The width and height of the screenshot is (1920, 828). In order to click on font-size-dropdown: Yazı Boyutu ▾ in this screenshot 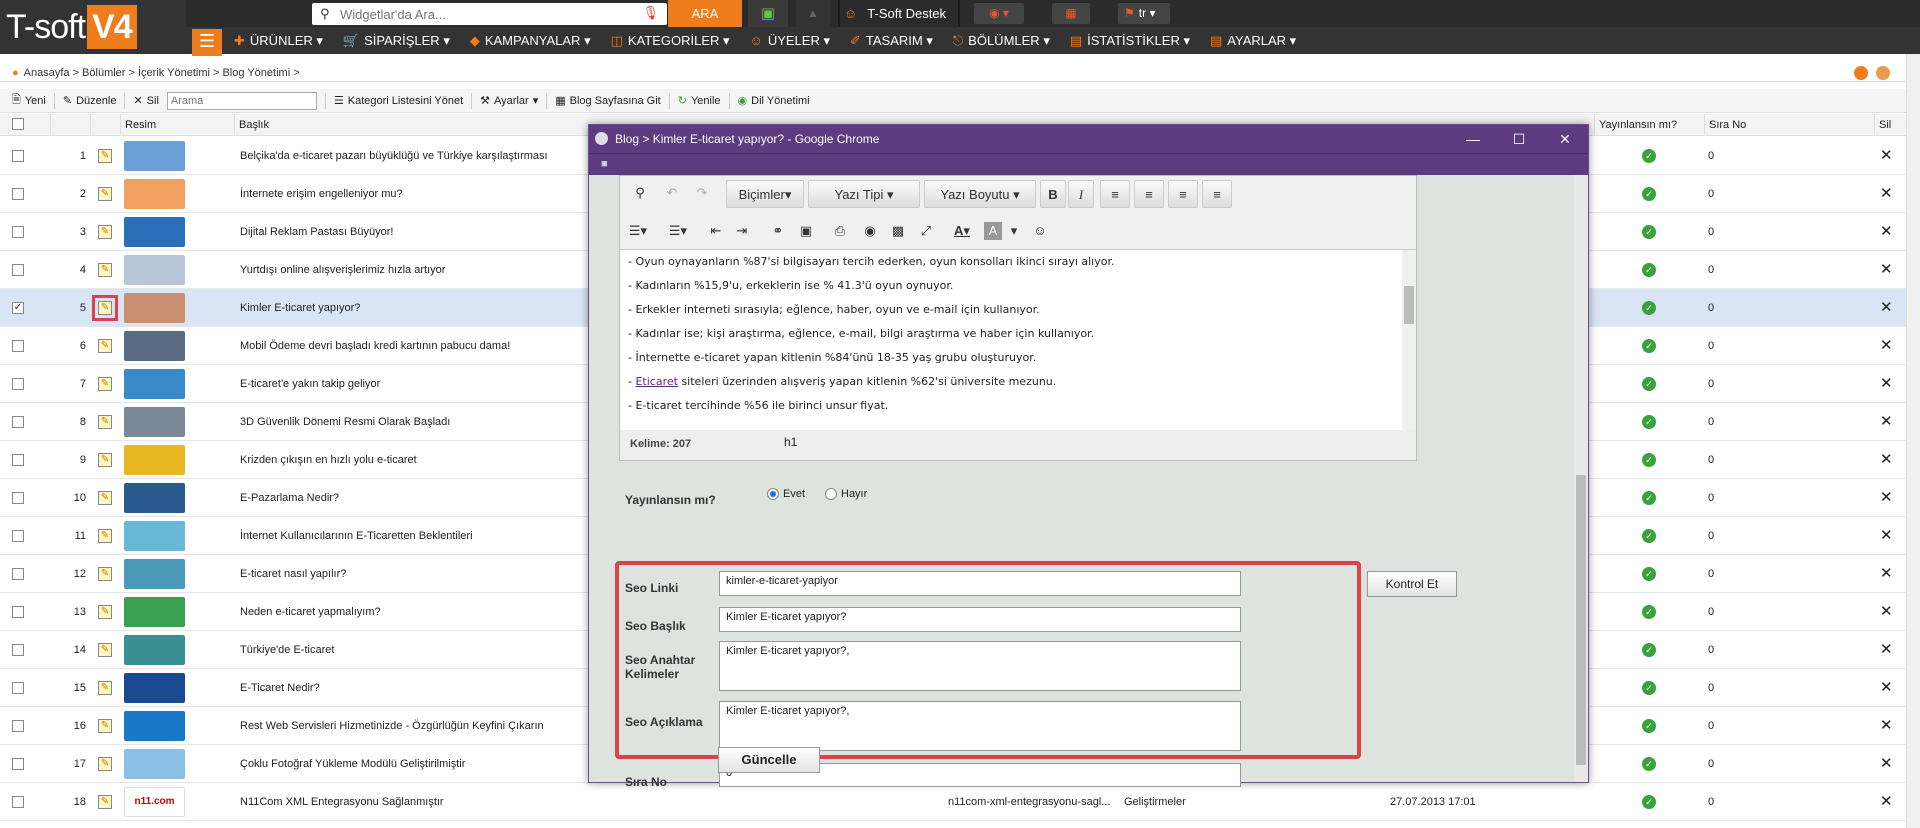, I will do `click(980, 194)`.